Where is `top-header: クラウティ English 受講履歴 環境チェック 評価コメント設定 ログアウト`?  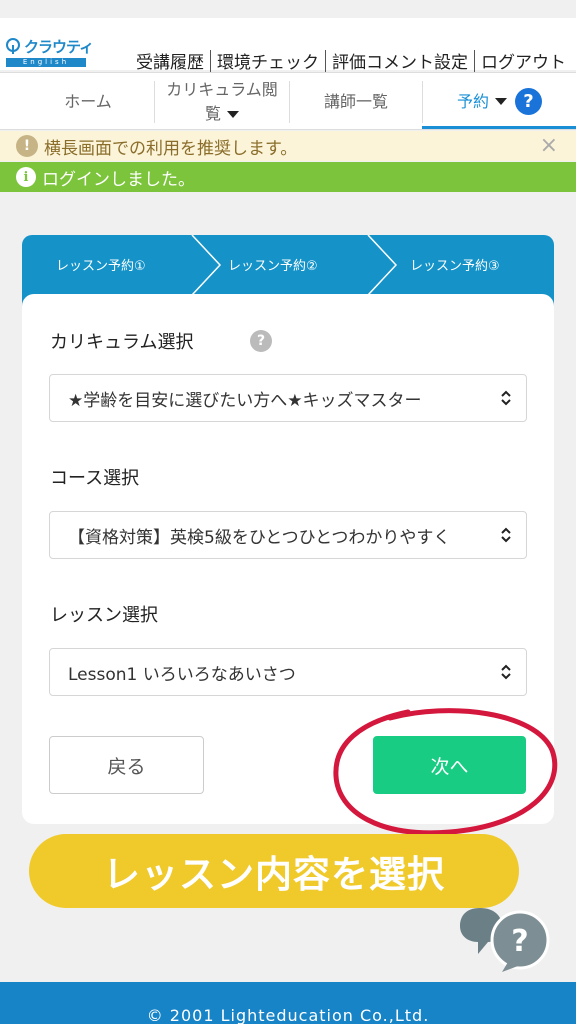 top-header: クラウティ English 受講履歴 環境チェック 評価コメント設定 ログアウト is located at coordinates (288, 45).